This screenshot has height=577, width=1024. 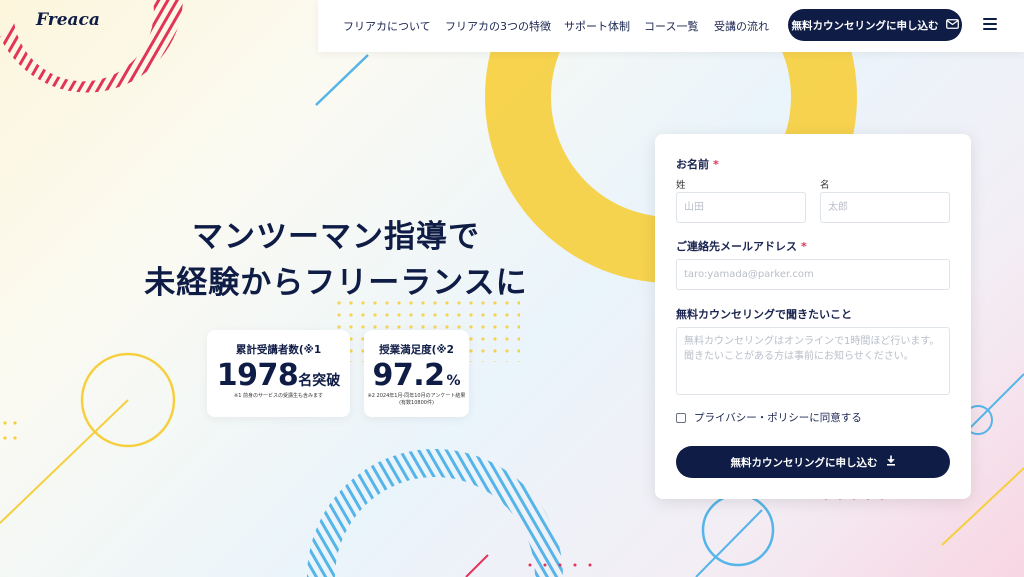 What do you see at coordinates (764, 314) in the screenshot?
I see `question-label: 無料カウンセリングで聞きたいこと` at bounding box center [764, 314].